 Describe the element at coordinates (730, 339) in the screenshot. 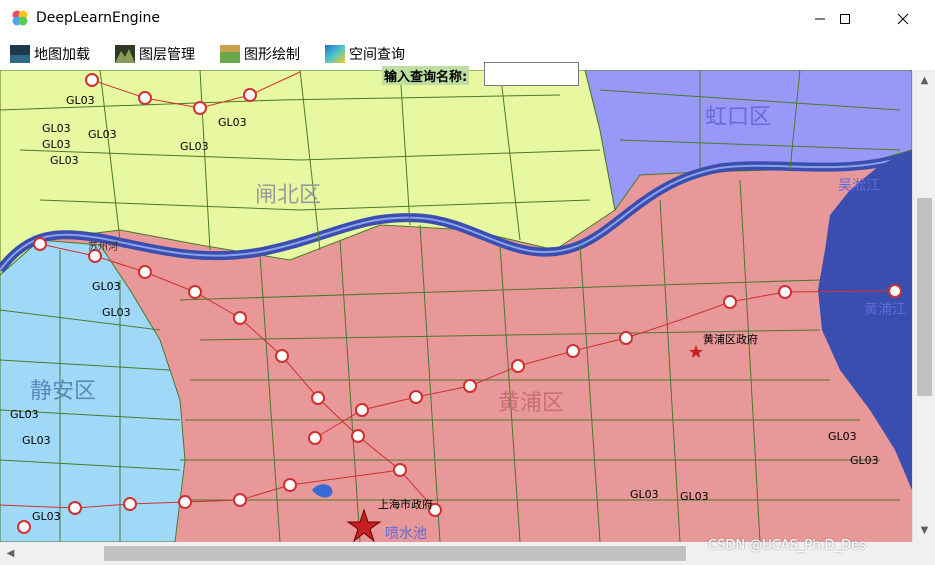

I see `place-label-huangpu-gov: 黄浦区政府` at that location.